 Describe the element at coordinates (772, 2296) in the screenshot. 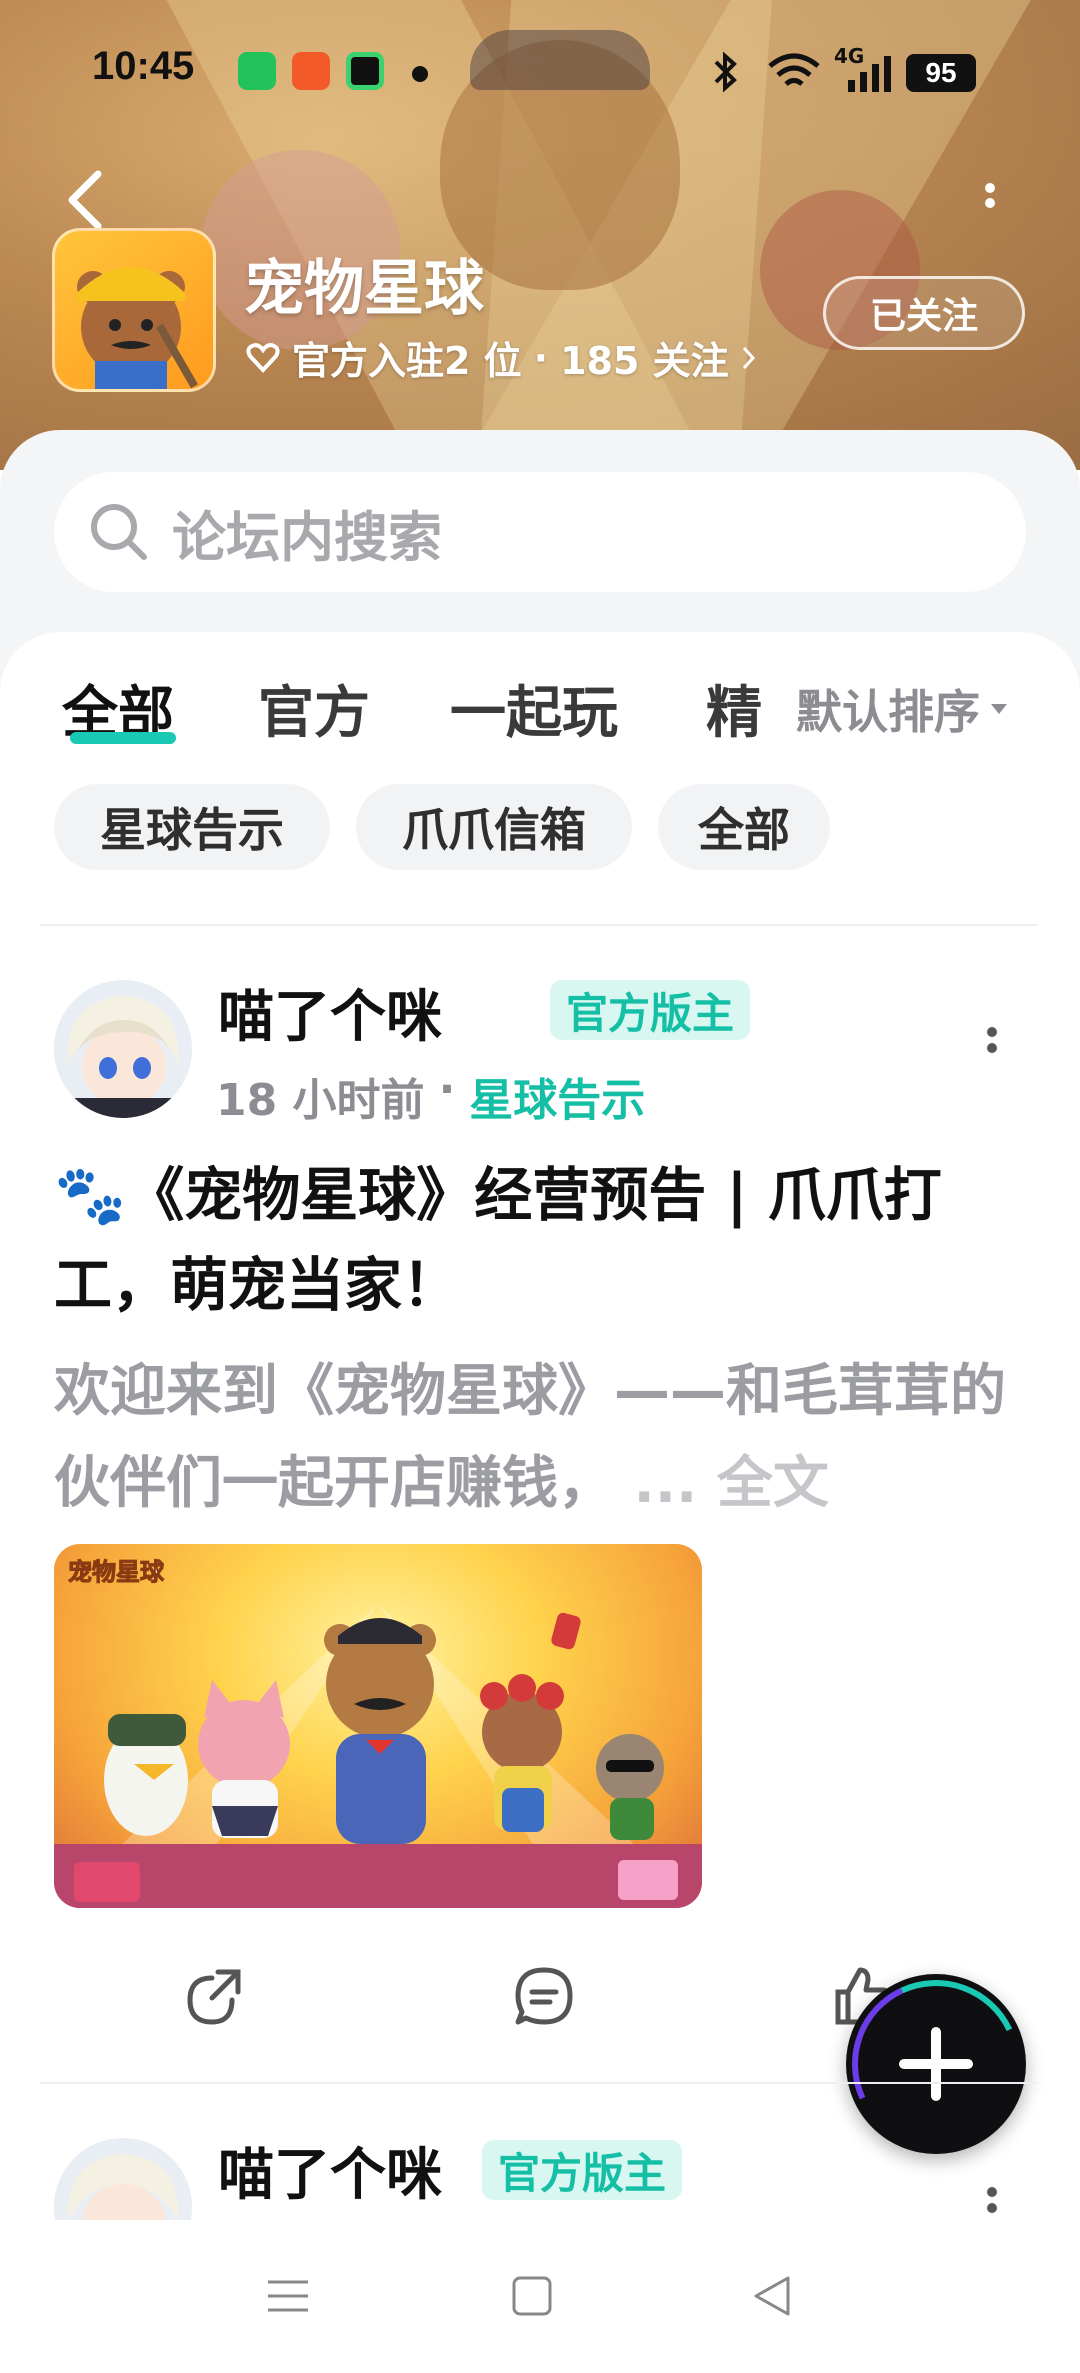

I see `back-nav-icon` at that location.